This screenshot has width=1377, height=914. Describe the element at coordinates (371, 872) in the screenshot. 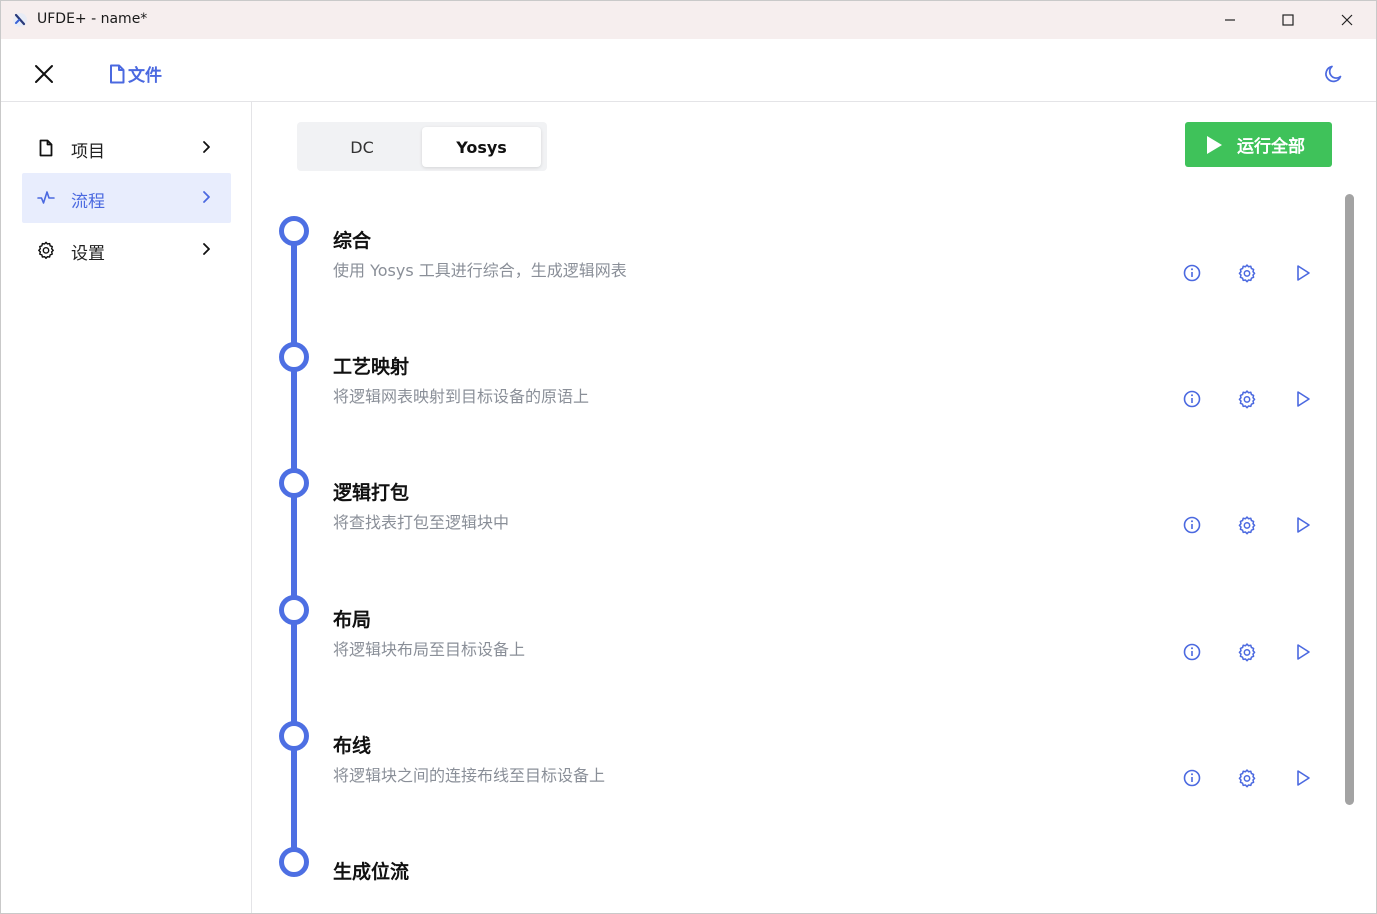

I see `step-title: 生成位流` at that location.